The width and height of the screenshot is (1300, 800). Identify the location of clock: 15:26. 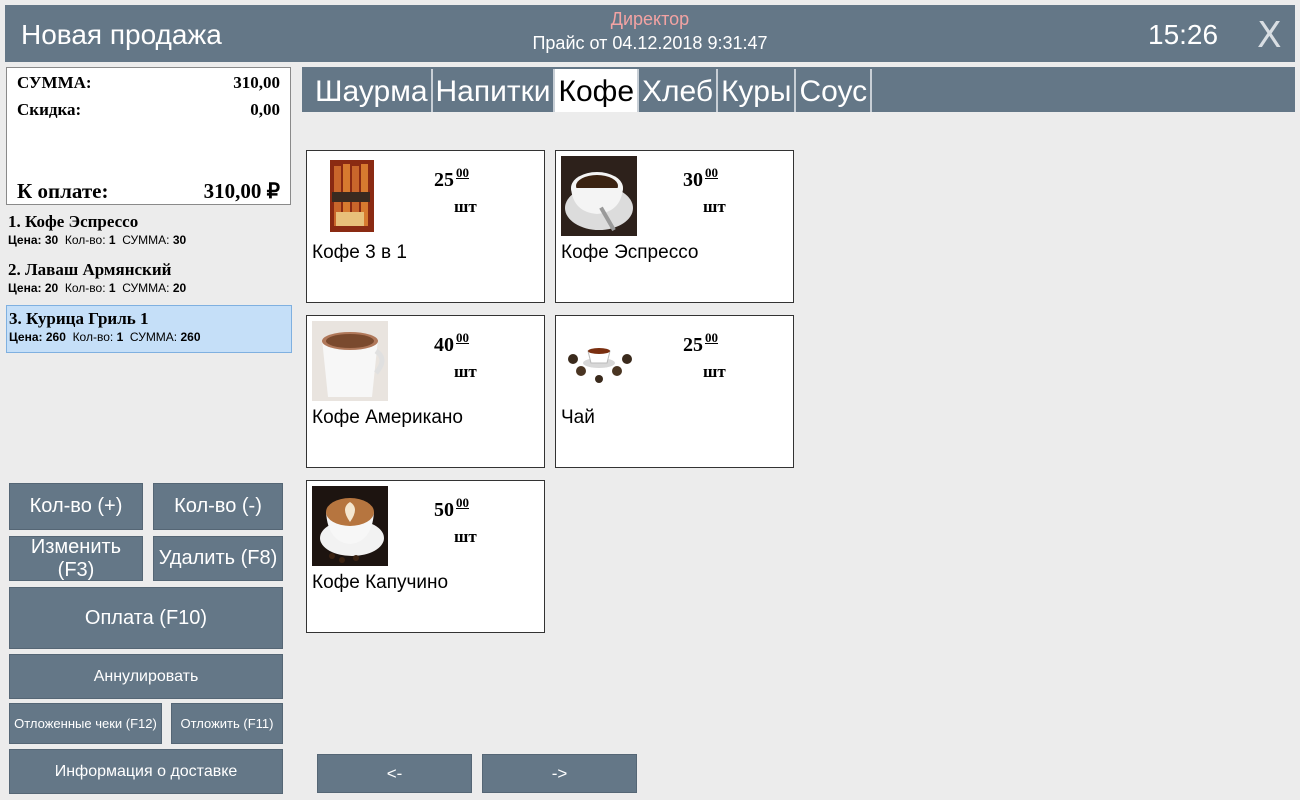
(1183, 34).